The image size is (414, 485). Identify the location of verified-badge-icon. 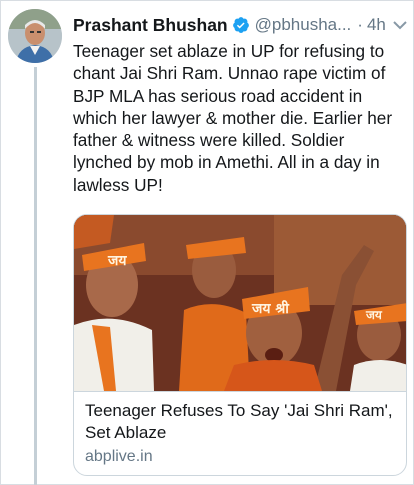
(240, 25).